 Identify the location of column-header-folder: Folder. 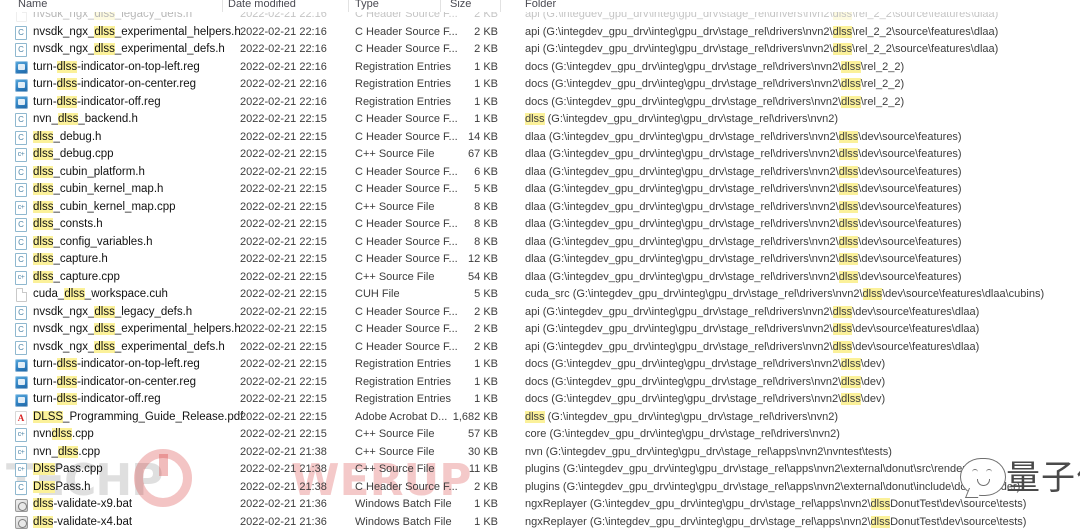
(540, 5).